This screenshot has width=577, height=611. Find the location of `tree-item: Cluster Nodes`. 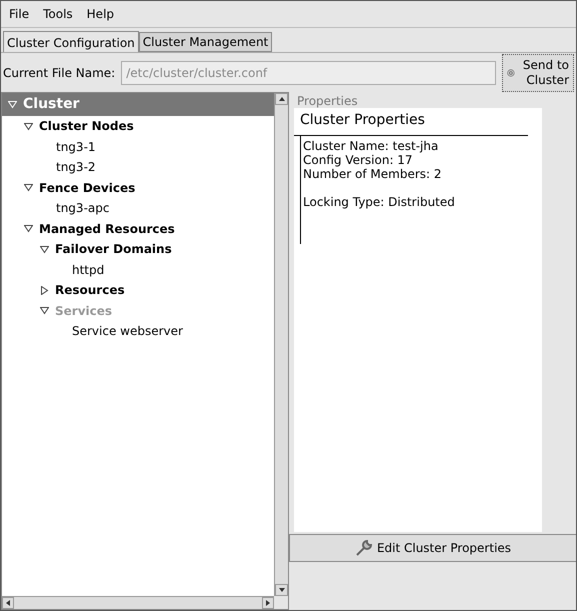

tree-item: Cluster Nodes is located at coordinates (138, 126).